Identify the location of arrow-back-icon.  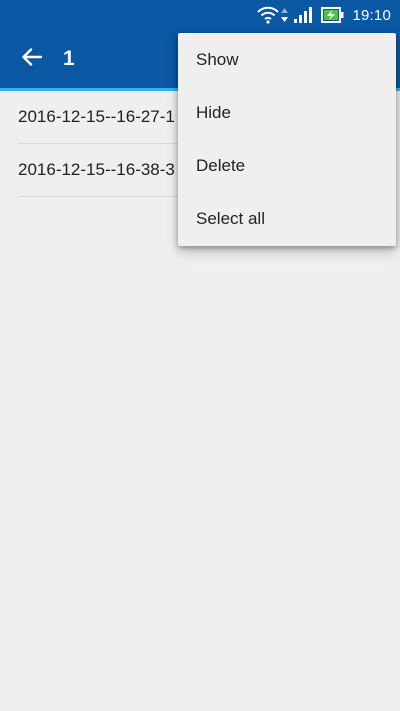
(32, 59).